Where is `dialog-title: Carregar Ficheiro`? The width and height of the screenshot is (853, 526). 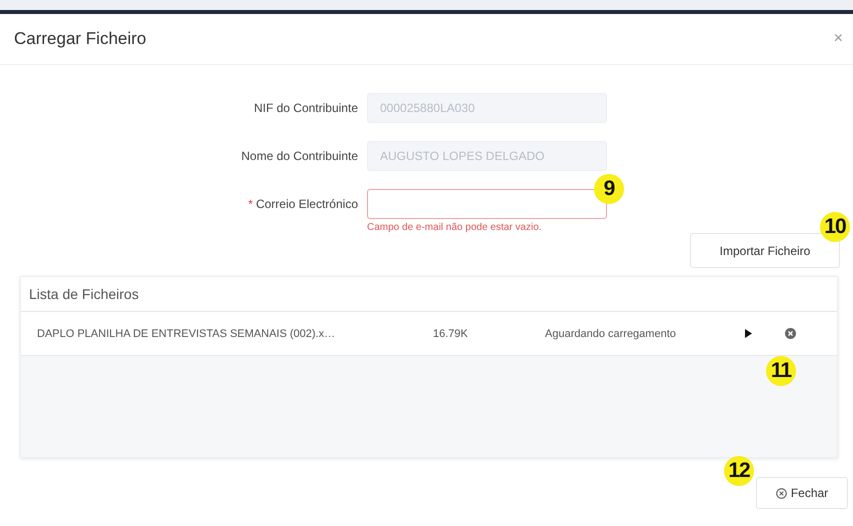 dialog-title: Carregar Ficheiro is located at coordinates (80, 39).